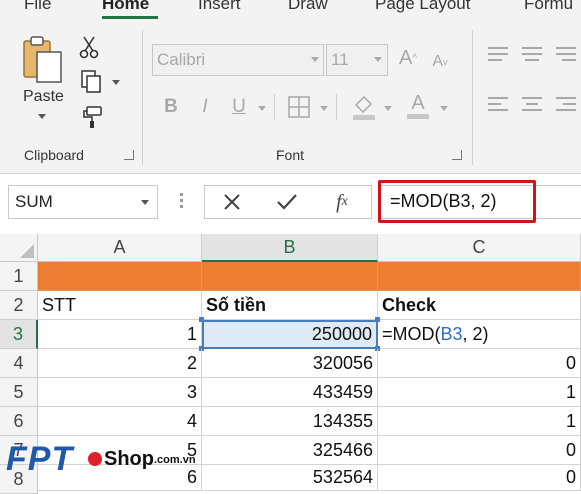 This screenshot has height=494, width=581. What do you see at coordinates (498, 105) in the screenshot?
I see `align-left-icon` at bounding box center [498, 105].